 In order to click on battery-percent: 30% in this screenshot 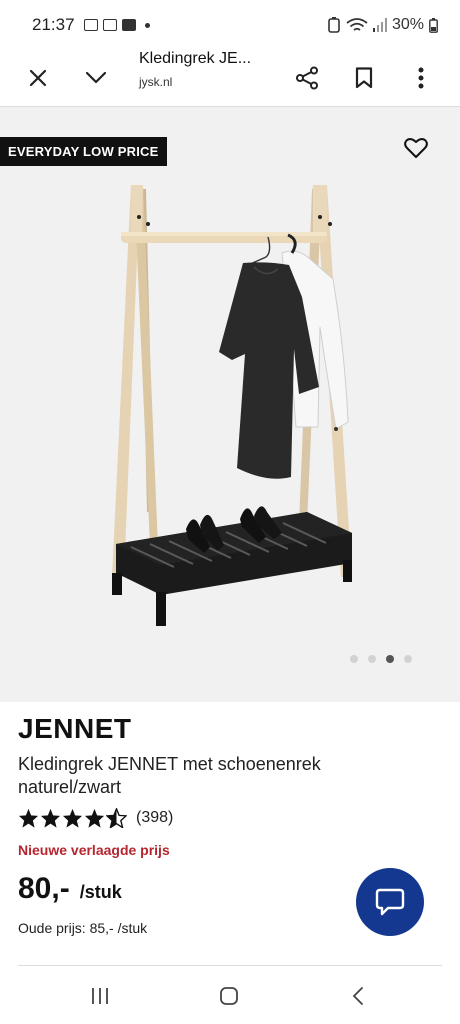, I will do `click(407, 24)`.